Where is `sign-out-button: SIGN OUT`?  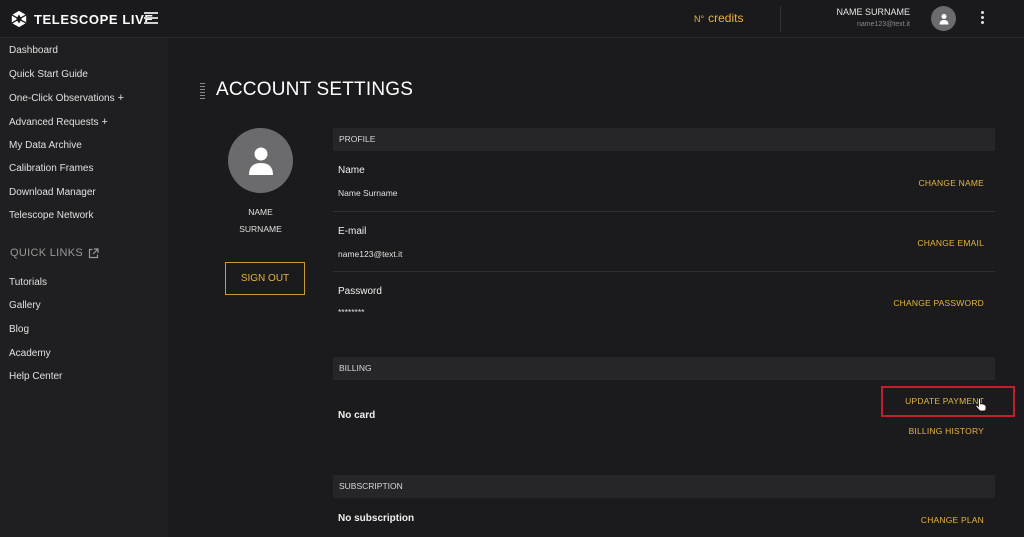 sign-out-button: SIGN OUT is located at coordinates (265, 278).